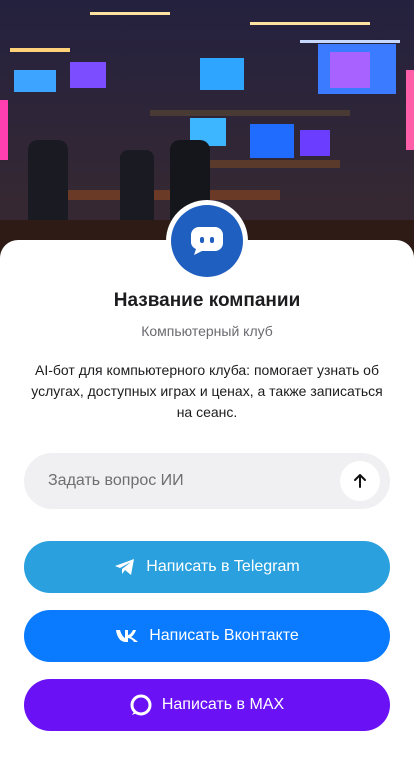 The width and height of the screenshot is (414, 770). What do you see at coordinates (223, 704) in the screenshot?
I see `max-button-label: Написать в MAX` at bounding box center [223, 704].